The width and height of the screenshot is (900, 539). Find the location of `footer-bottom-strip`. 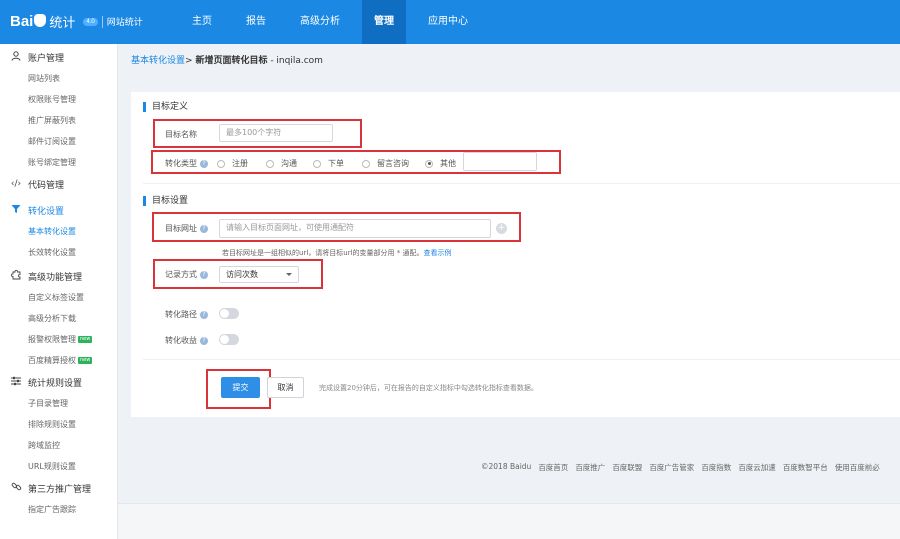

footer-bottom-strip is located at coordinates (509, 521).